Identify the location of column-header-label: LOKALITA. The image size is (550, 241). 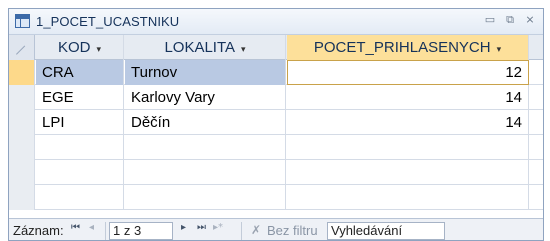
(200, 47).